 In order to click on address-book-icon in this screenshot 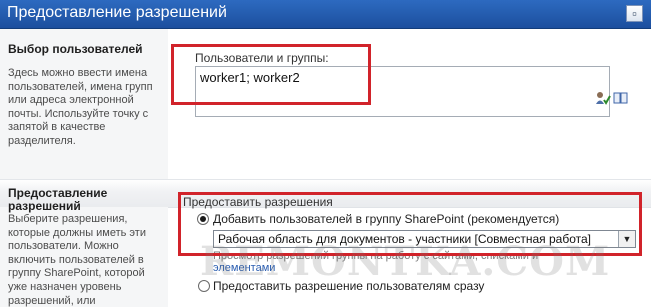, I will do `click(621, 98)`.